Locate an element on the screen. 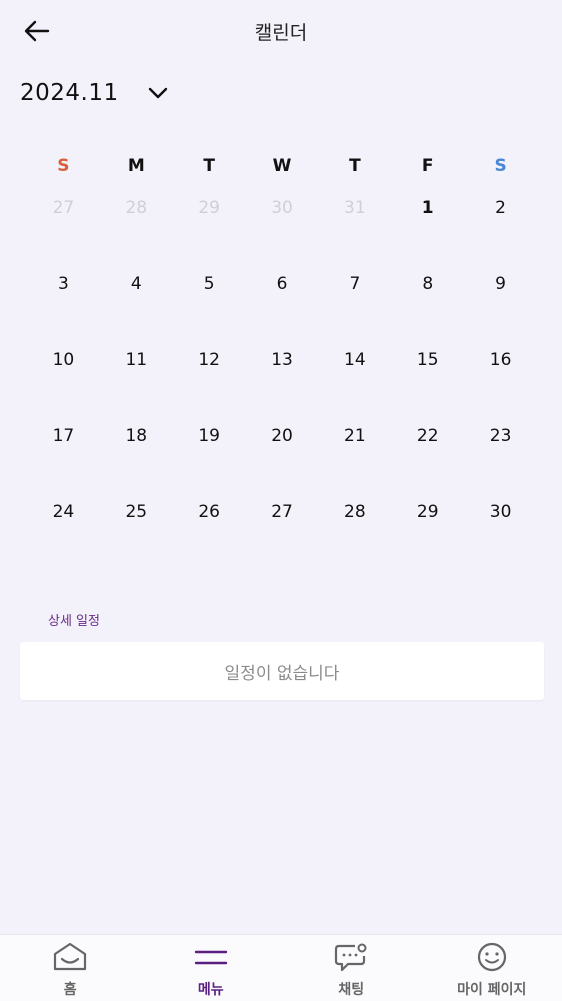 The image size is (562, 1001). calendar-week: 3456789 is located at coordinates (282, 307).